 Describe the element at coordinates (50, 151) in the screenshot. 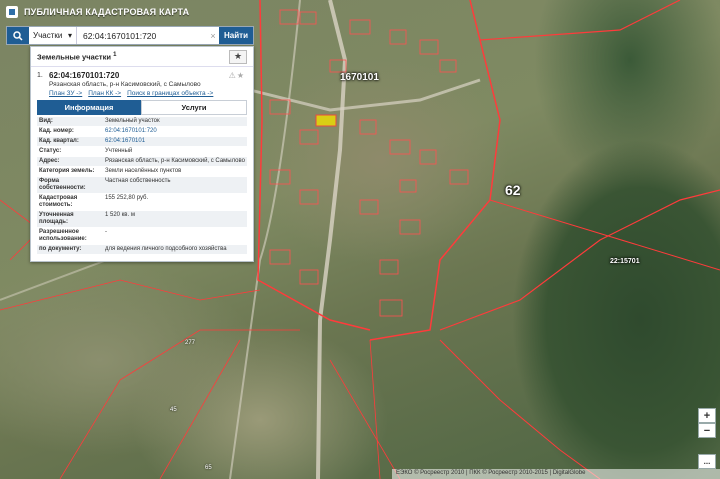

I see `info-label: Статус:` at that location.